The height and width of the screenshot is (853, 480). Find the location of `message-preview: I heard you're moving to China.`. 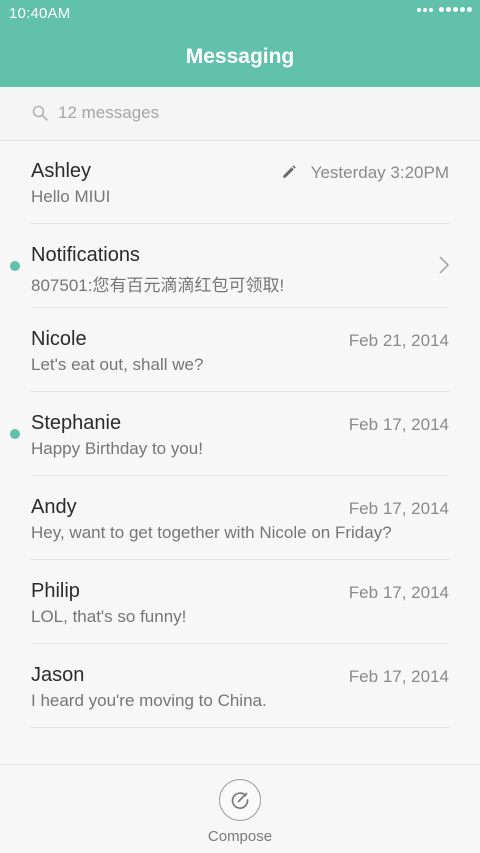

message-preview: I heard you're moving to China. is located at coordinates (149, 700).